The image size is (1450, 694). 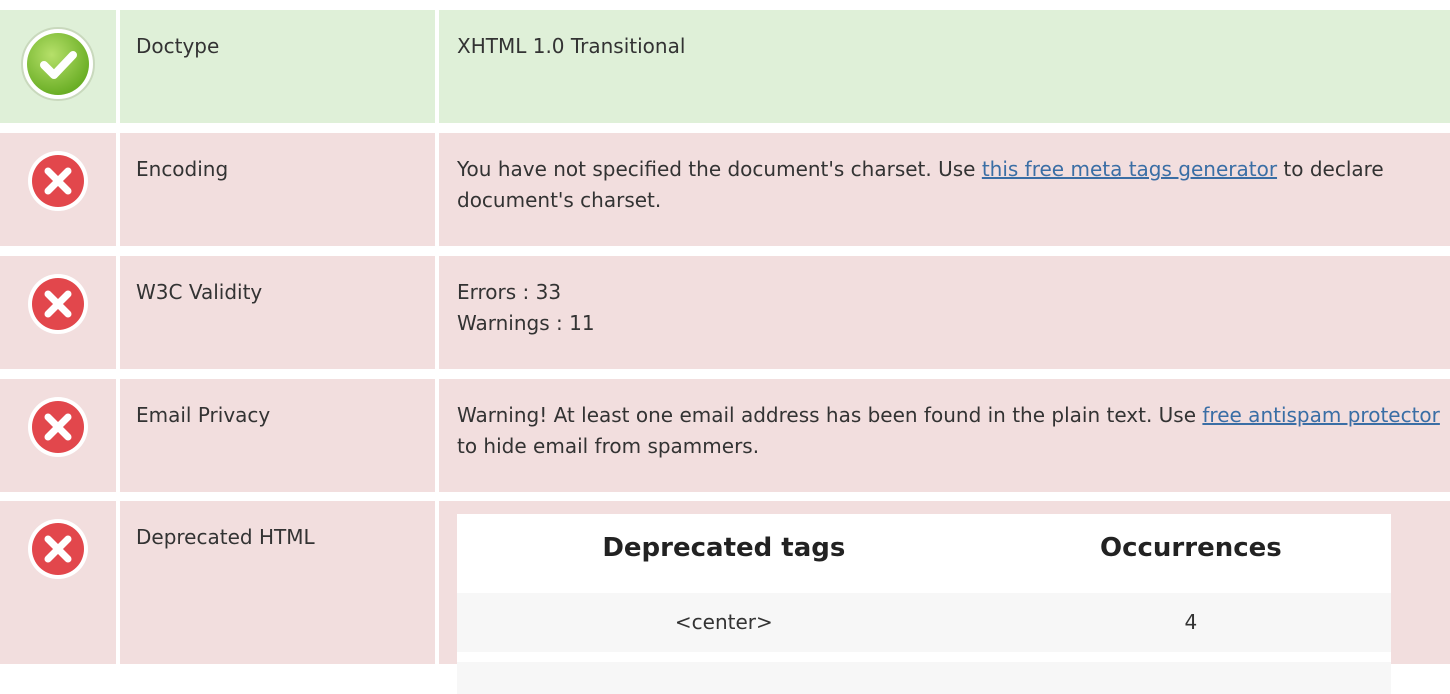 What do you see at coordinates (277, 435) in the screenshot?
I see `row-label: Email Privacy` at bounding box center [277, 435].